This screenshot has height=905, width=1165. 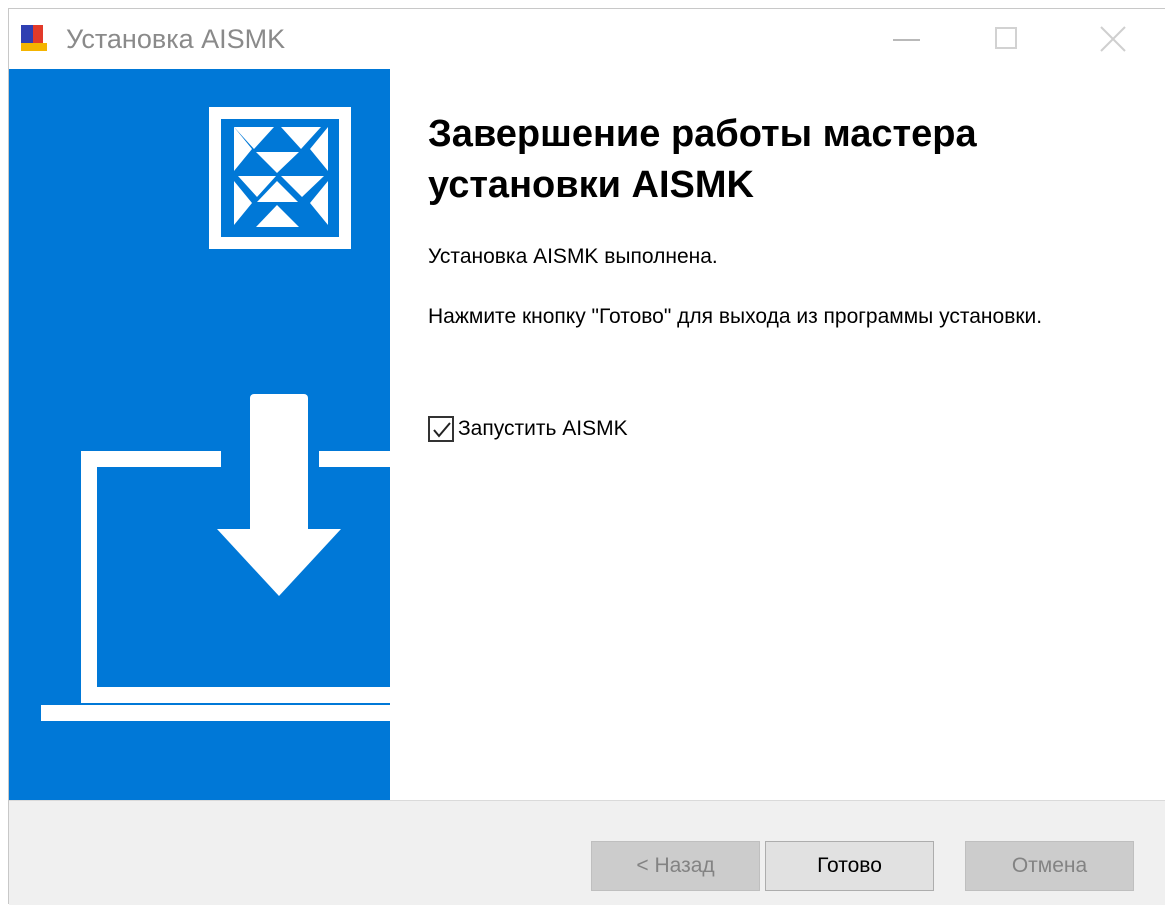 I want to click on wizard-footer: < Назад Готово Отмена, so click(x=587, y=852).